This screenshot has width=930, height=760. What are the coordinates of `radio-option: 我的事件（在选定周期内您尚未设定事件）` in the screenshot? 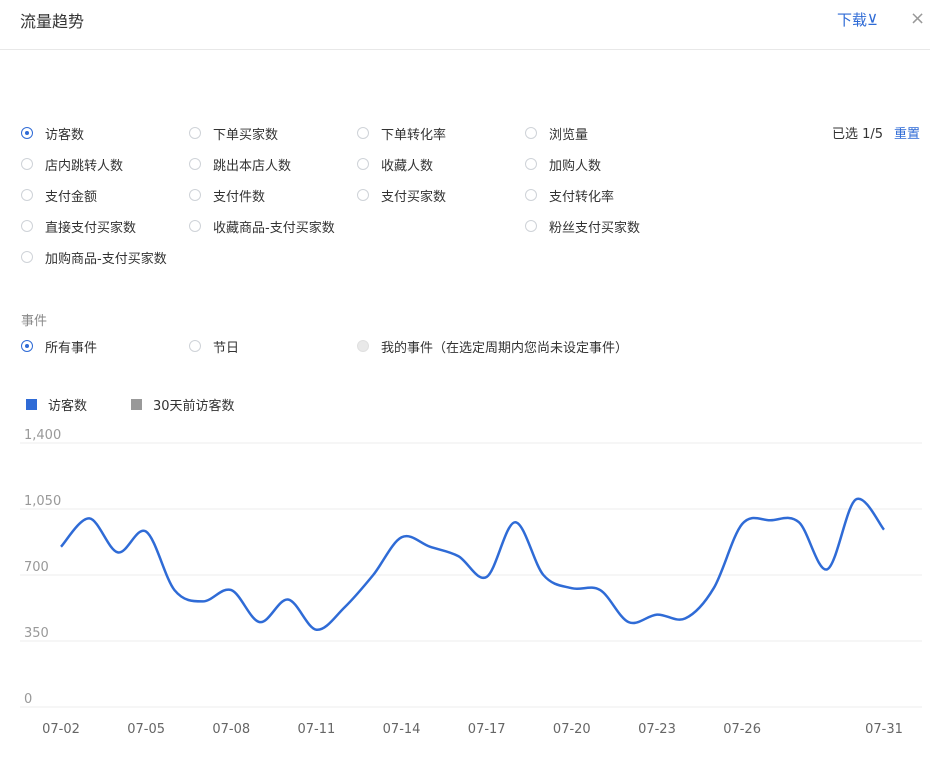 It's located at (493, 346).